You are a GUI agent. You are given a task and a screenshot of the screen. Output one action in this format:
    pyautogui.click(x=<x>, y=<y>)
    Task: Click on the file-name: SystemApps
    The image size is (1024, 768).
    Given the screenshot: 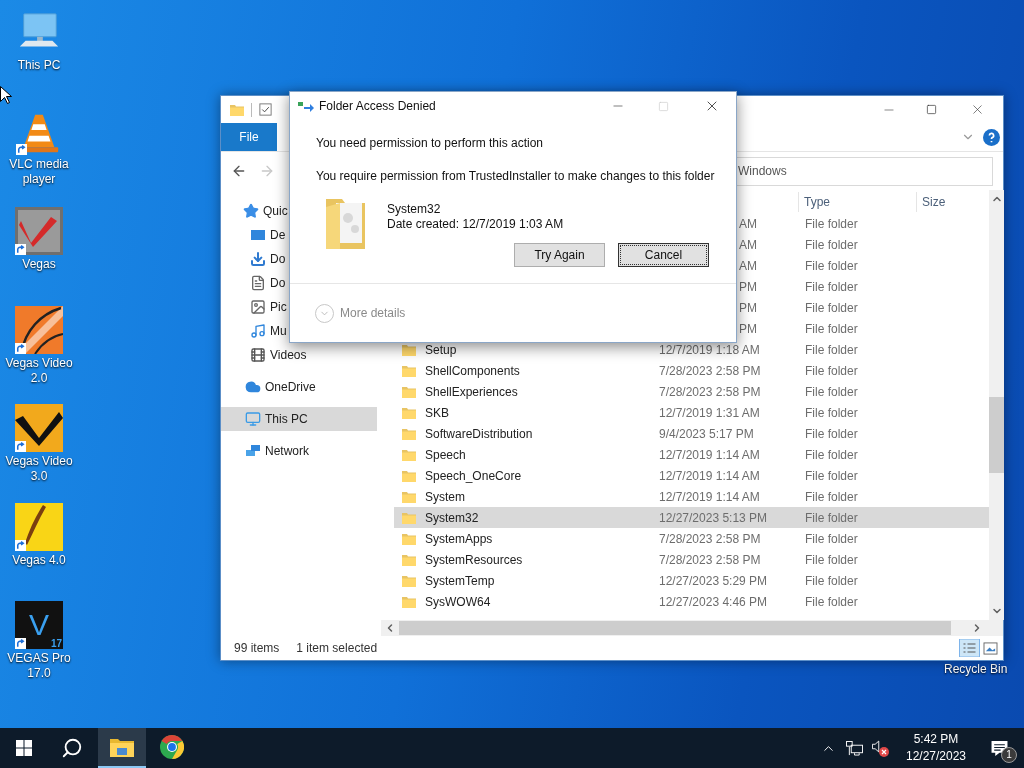 What is the action you would take?
    pyautogui.click(x=459, y=539)
    